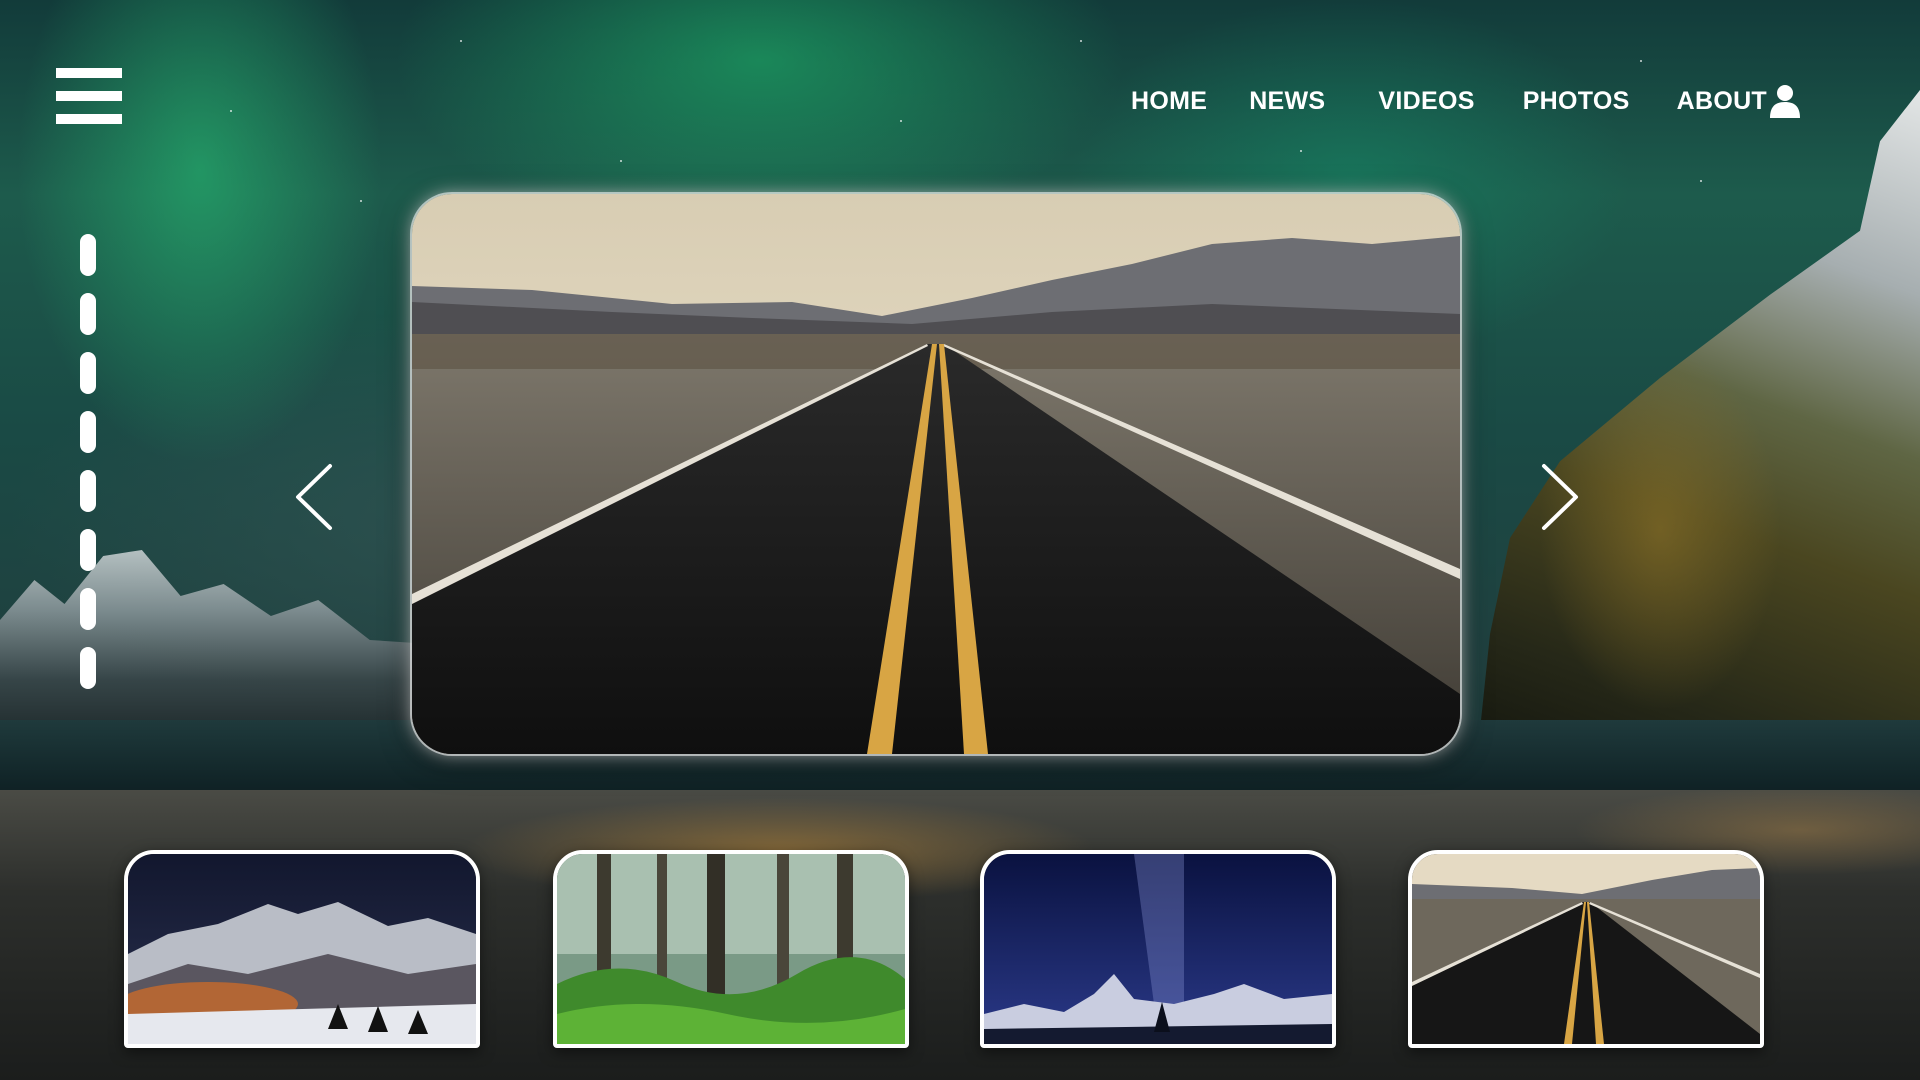  Describe the element at coordinates (318, 497) in the screenshot. I see `chevron-left-icon` at that location.